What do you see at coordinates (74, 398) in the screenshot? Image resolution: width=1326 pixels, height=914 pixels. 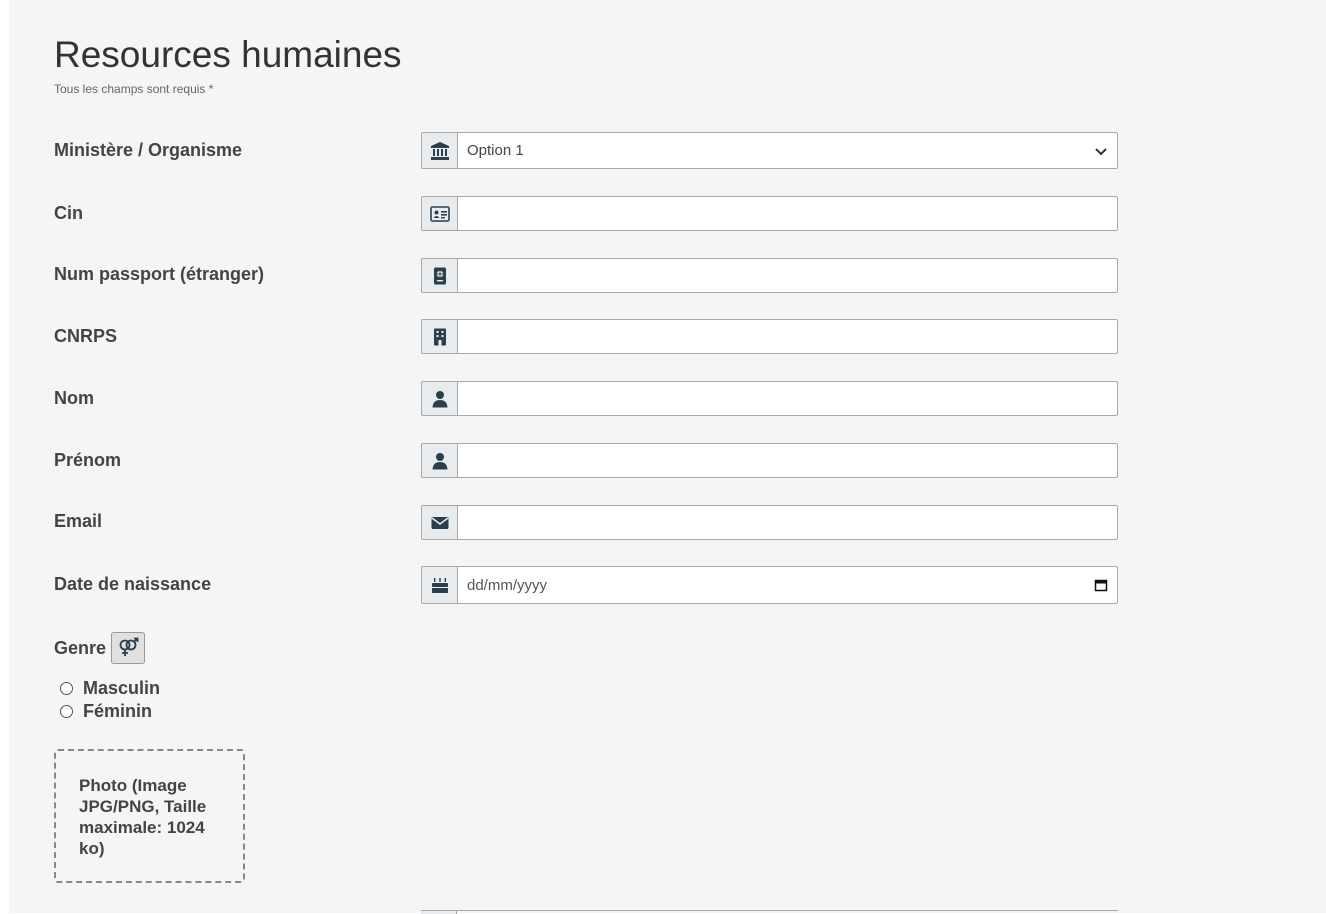 I see `nom-label: Nom` at bounding box center [74, 398].